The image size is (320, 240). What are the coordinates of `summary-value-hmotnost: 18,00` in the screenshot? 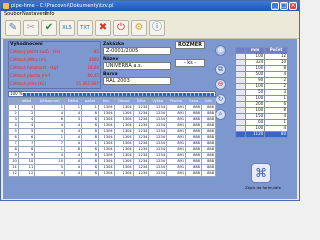 It's located at (93, 67).